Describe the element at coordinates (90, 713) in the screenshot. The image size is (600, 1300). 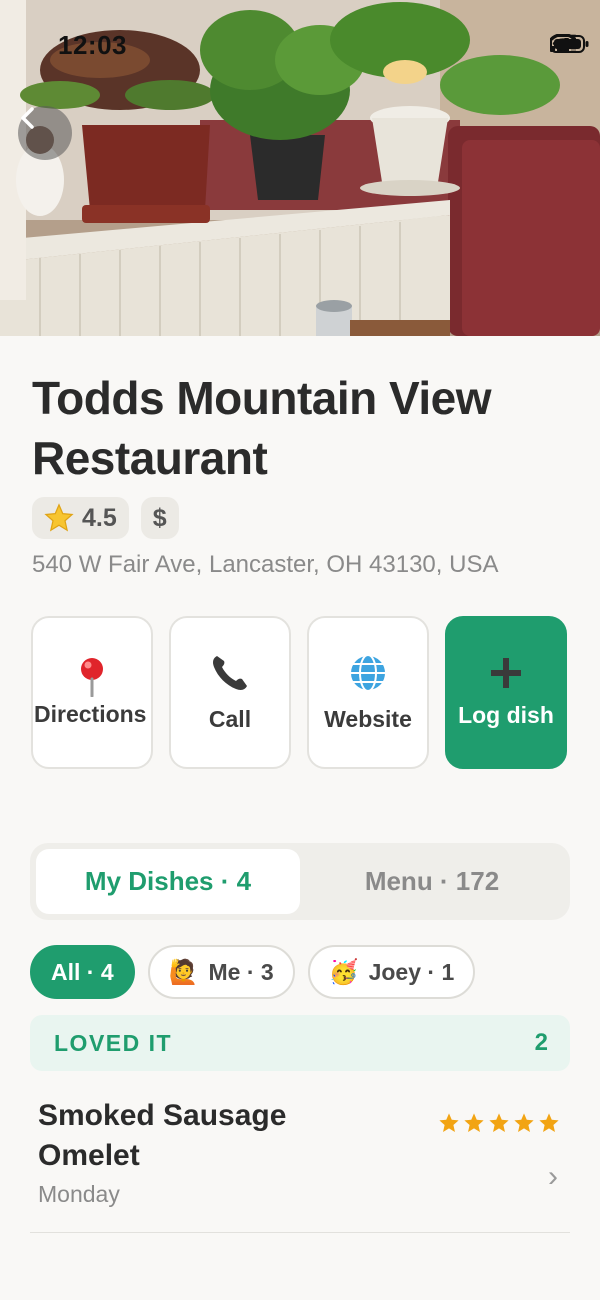
I see `directions-label: Directions` at that location.